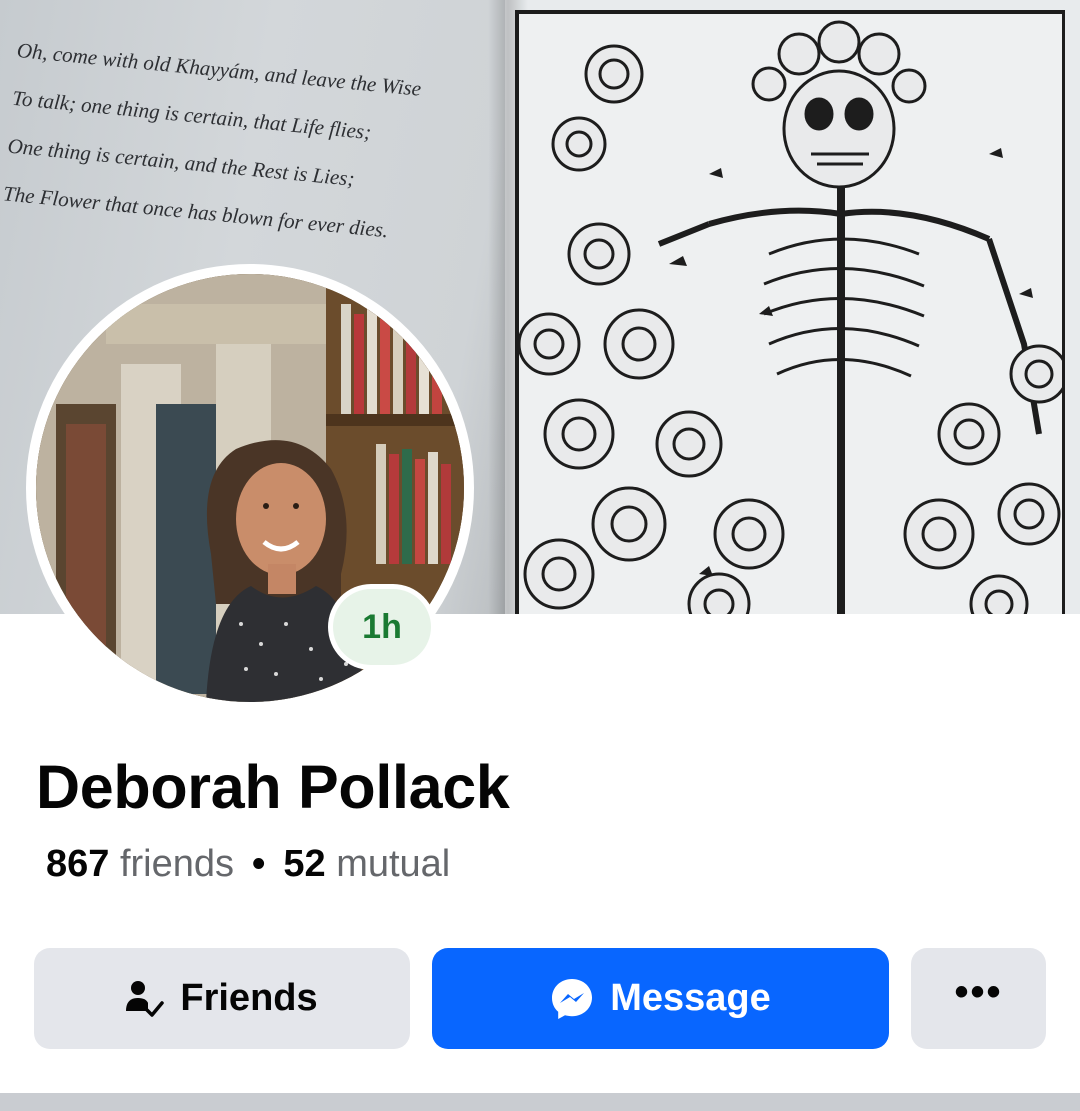  Describe the element at coordinates (248, 864) in the screenshot. I see `friend-counts: 867 friends • 52 mutual` at that location.